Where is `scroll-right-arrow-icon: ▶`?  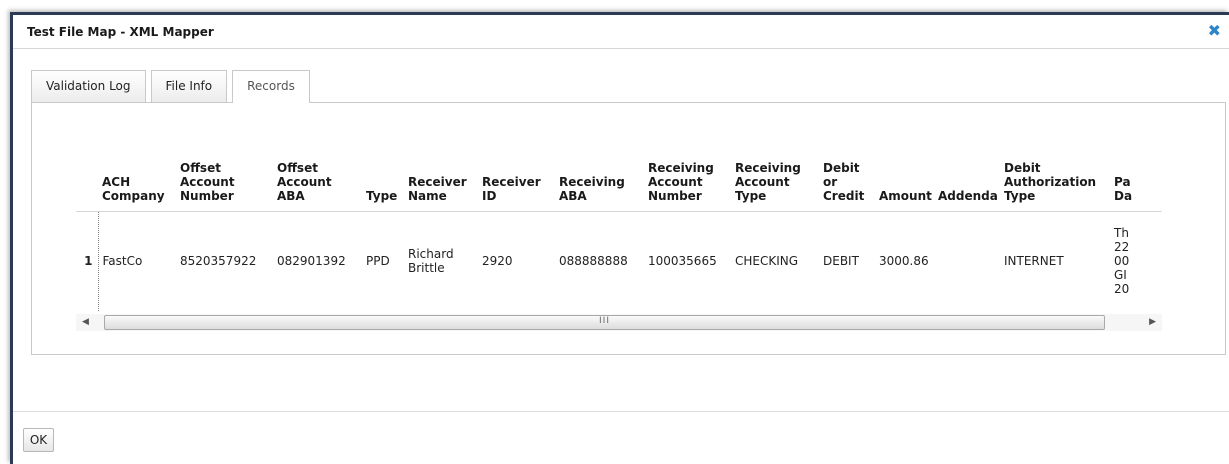
scroll-right-arrow-icon: ▶ is located at coordinates (1152, 322).